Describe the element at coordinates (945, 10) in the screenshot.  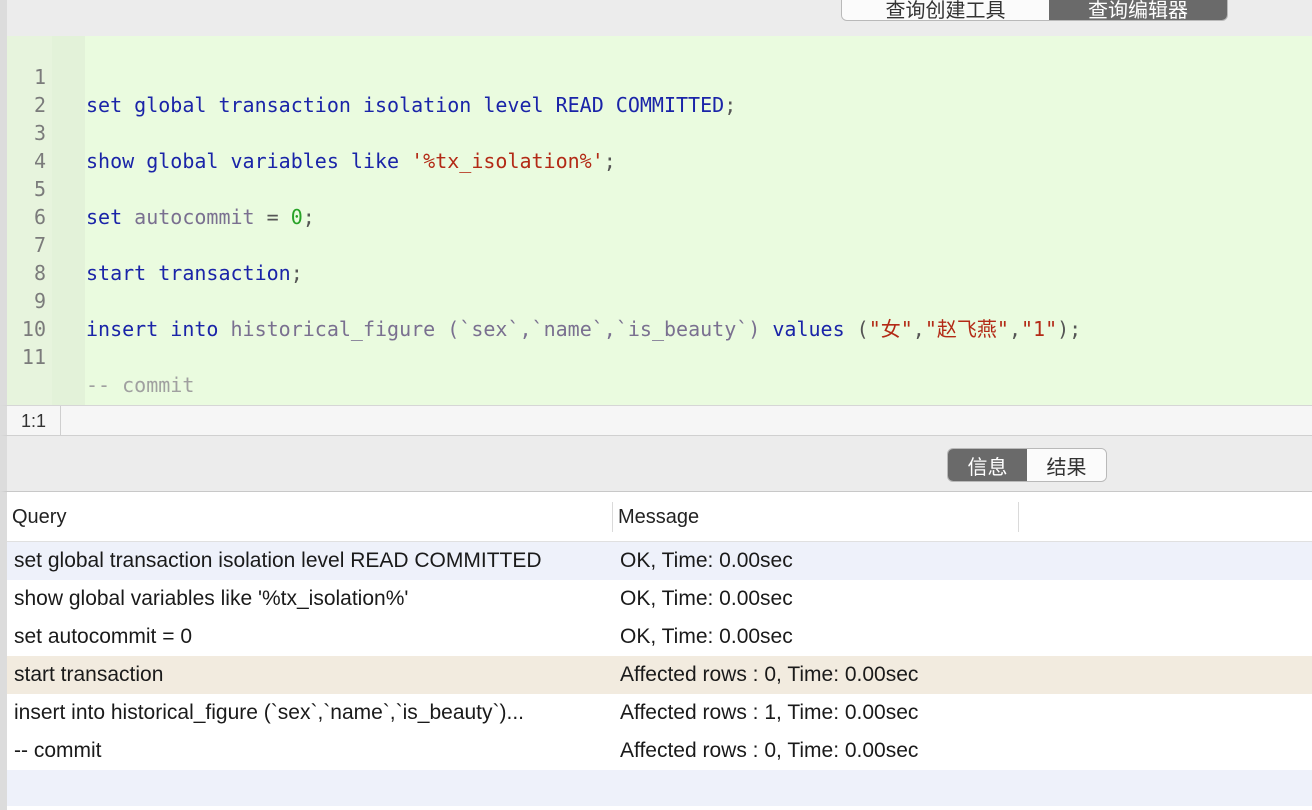
I see `tab-query-builder: 查询创建工具` at that location.